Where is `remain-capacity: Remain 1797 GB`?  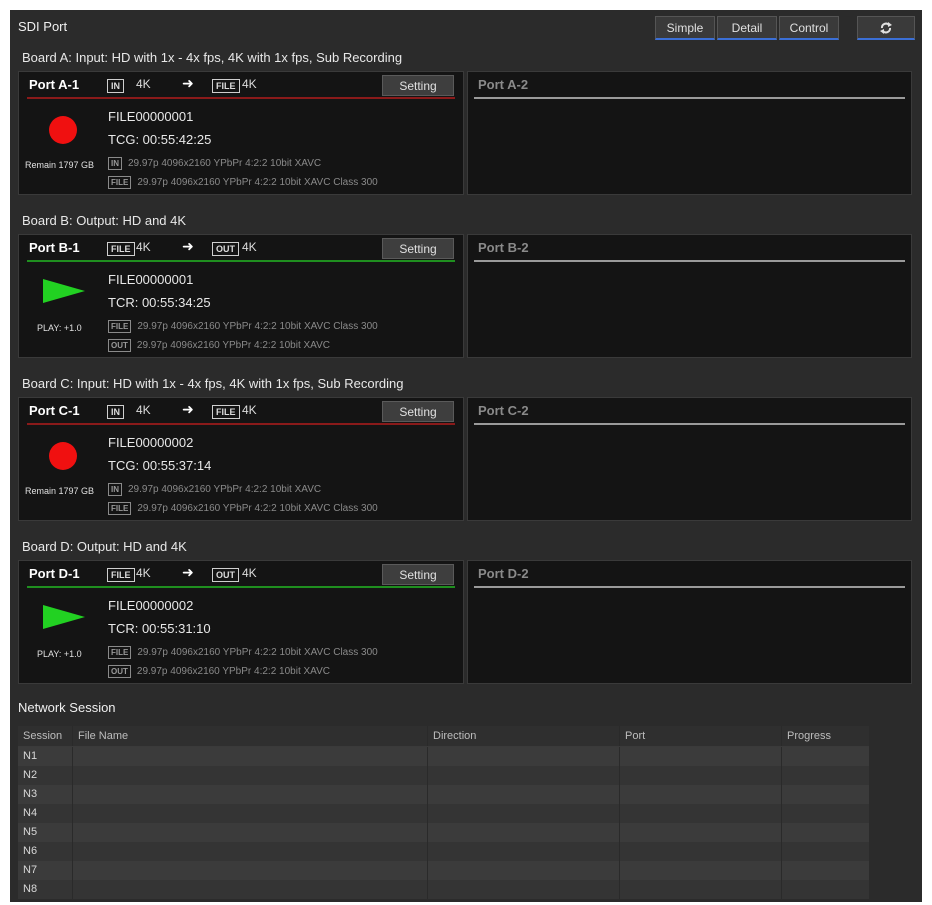
remain-capacity: Remain 1797 GB is located at coordinates (60, 165).